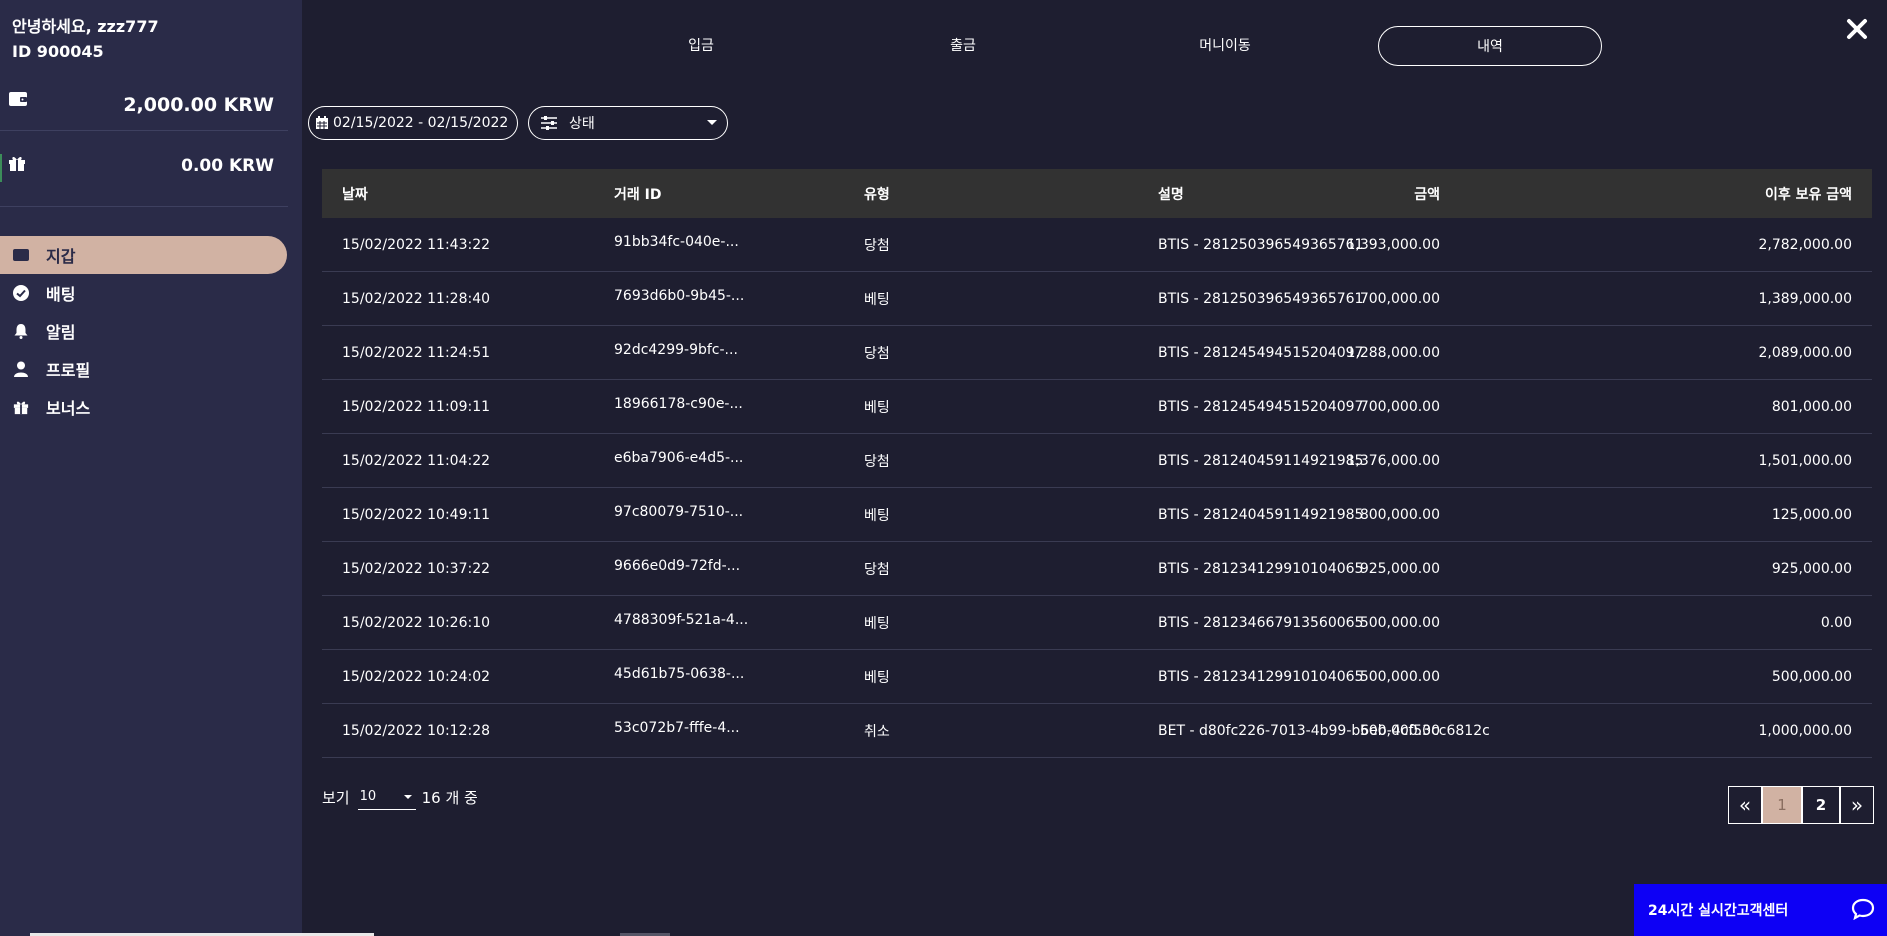  Describe the element at coordinates (1811, 568) in the screenshot. I see `cell-balance-after: 925,000.00` at that location.